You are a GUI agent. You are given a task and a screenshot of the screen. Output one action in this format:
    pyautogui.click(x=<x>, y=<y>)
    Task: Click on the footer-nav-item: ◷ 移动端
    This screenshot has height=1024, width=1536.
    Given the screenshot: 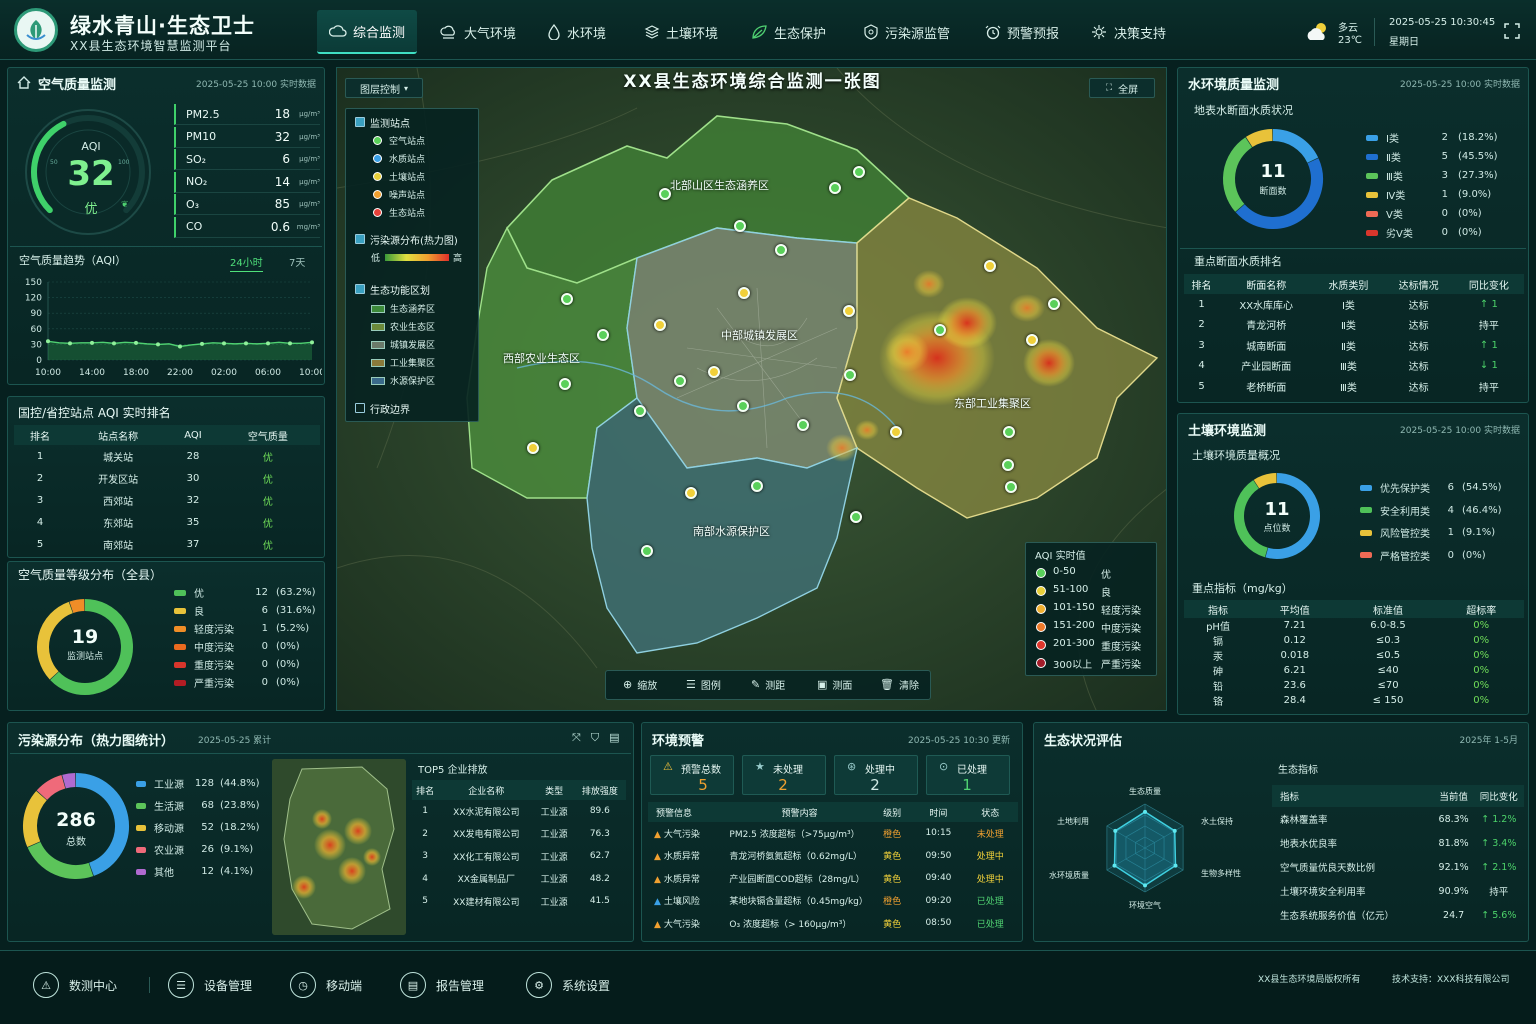 What is the action you would take?
    pyautogui.click(x=326, y=985)
    